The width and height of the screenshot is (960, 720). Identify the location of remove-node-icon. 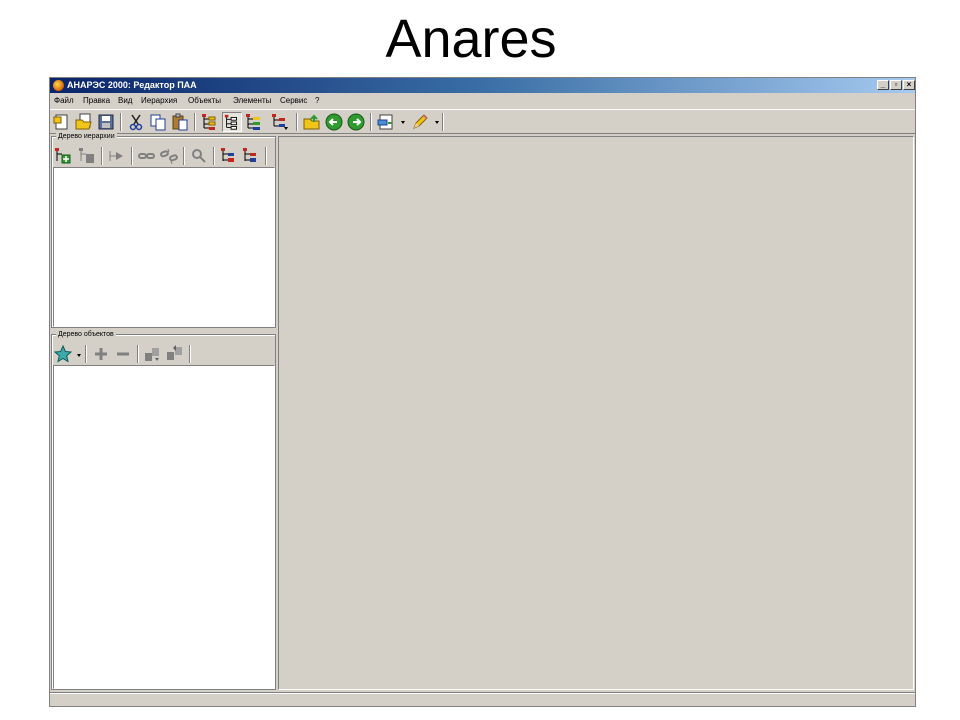
(86, 155).